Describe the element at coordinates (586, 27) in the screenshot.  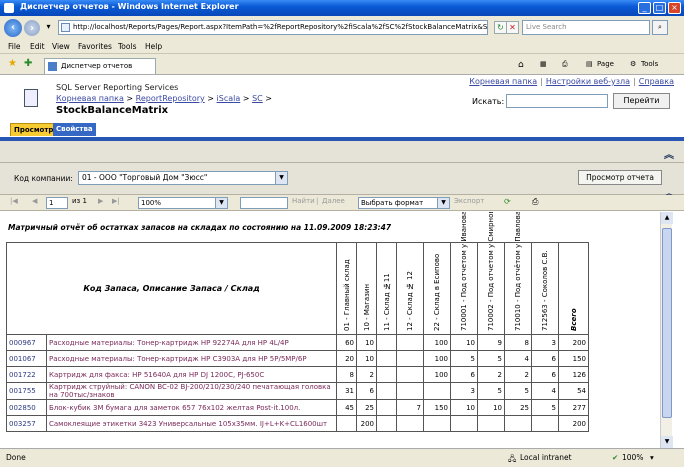
I see `live-search-input: Live Search` at that location.